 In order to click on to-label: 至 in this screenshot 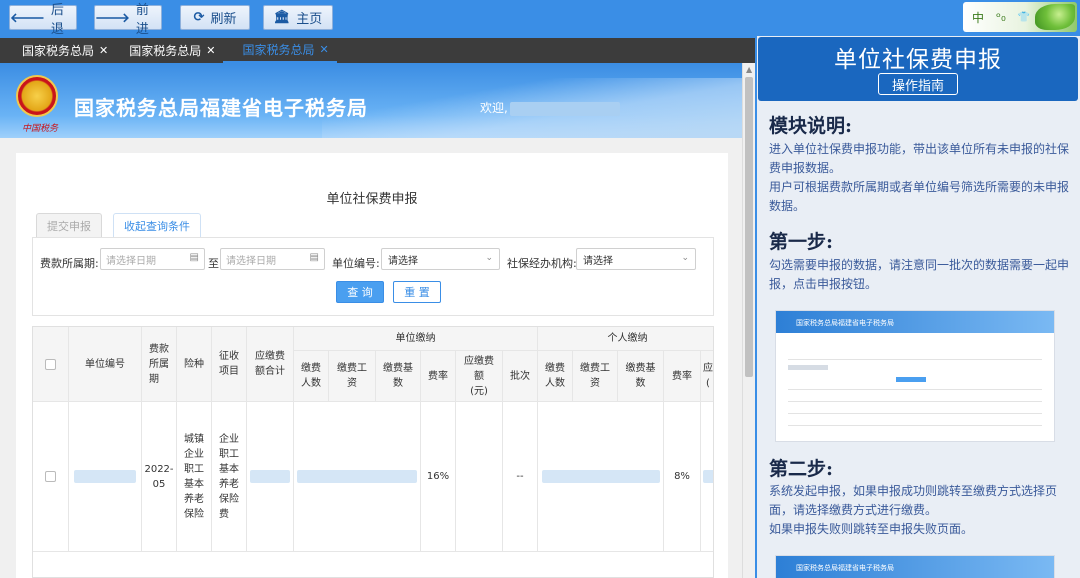, I will do `click(213, 263)`.